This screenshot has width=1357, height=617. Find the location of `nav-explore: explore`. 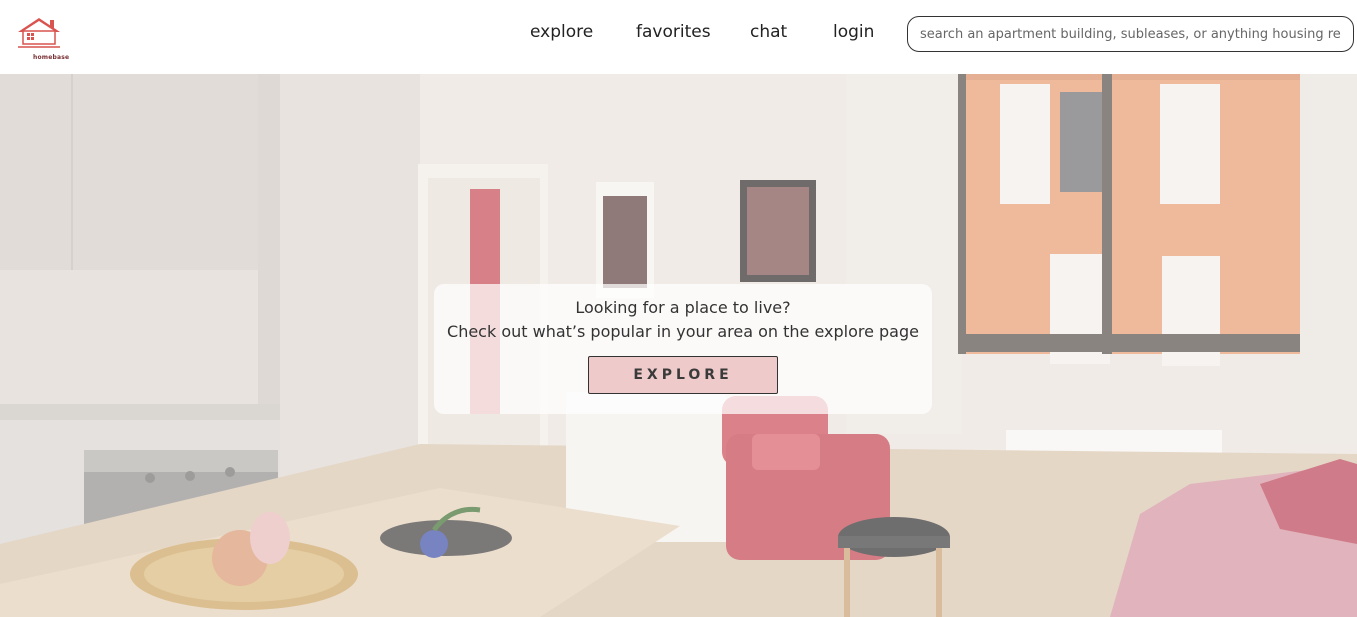

nav-explore: explore is located at coordinates (561, 32).